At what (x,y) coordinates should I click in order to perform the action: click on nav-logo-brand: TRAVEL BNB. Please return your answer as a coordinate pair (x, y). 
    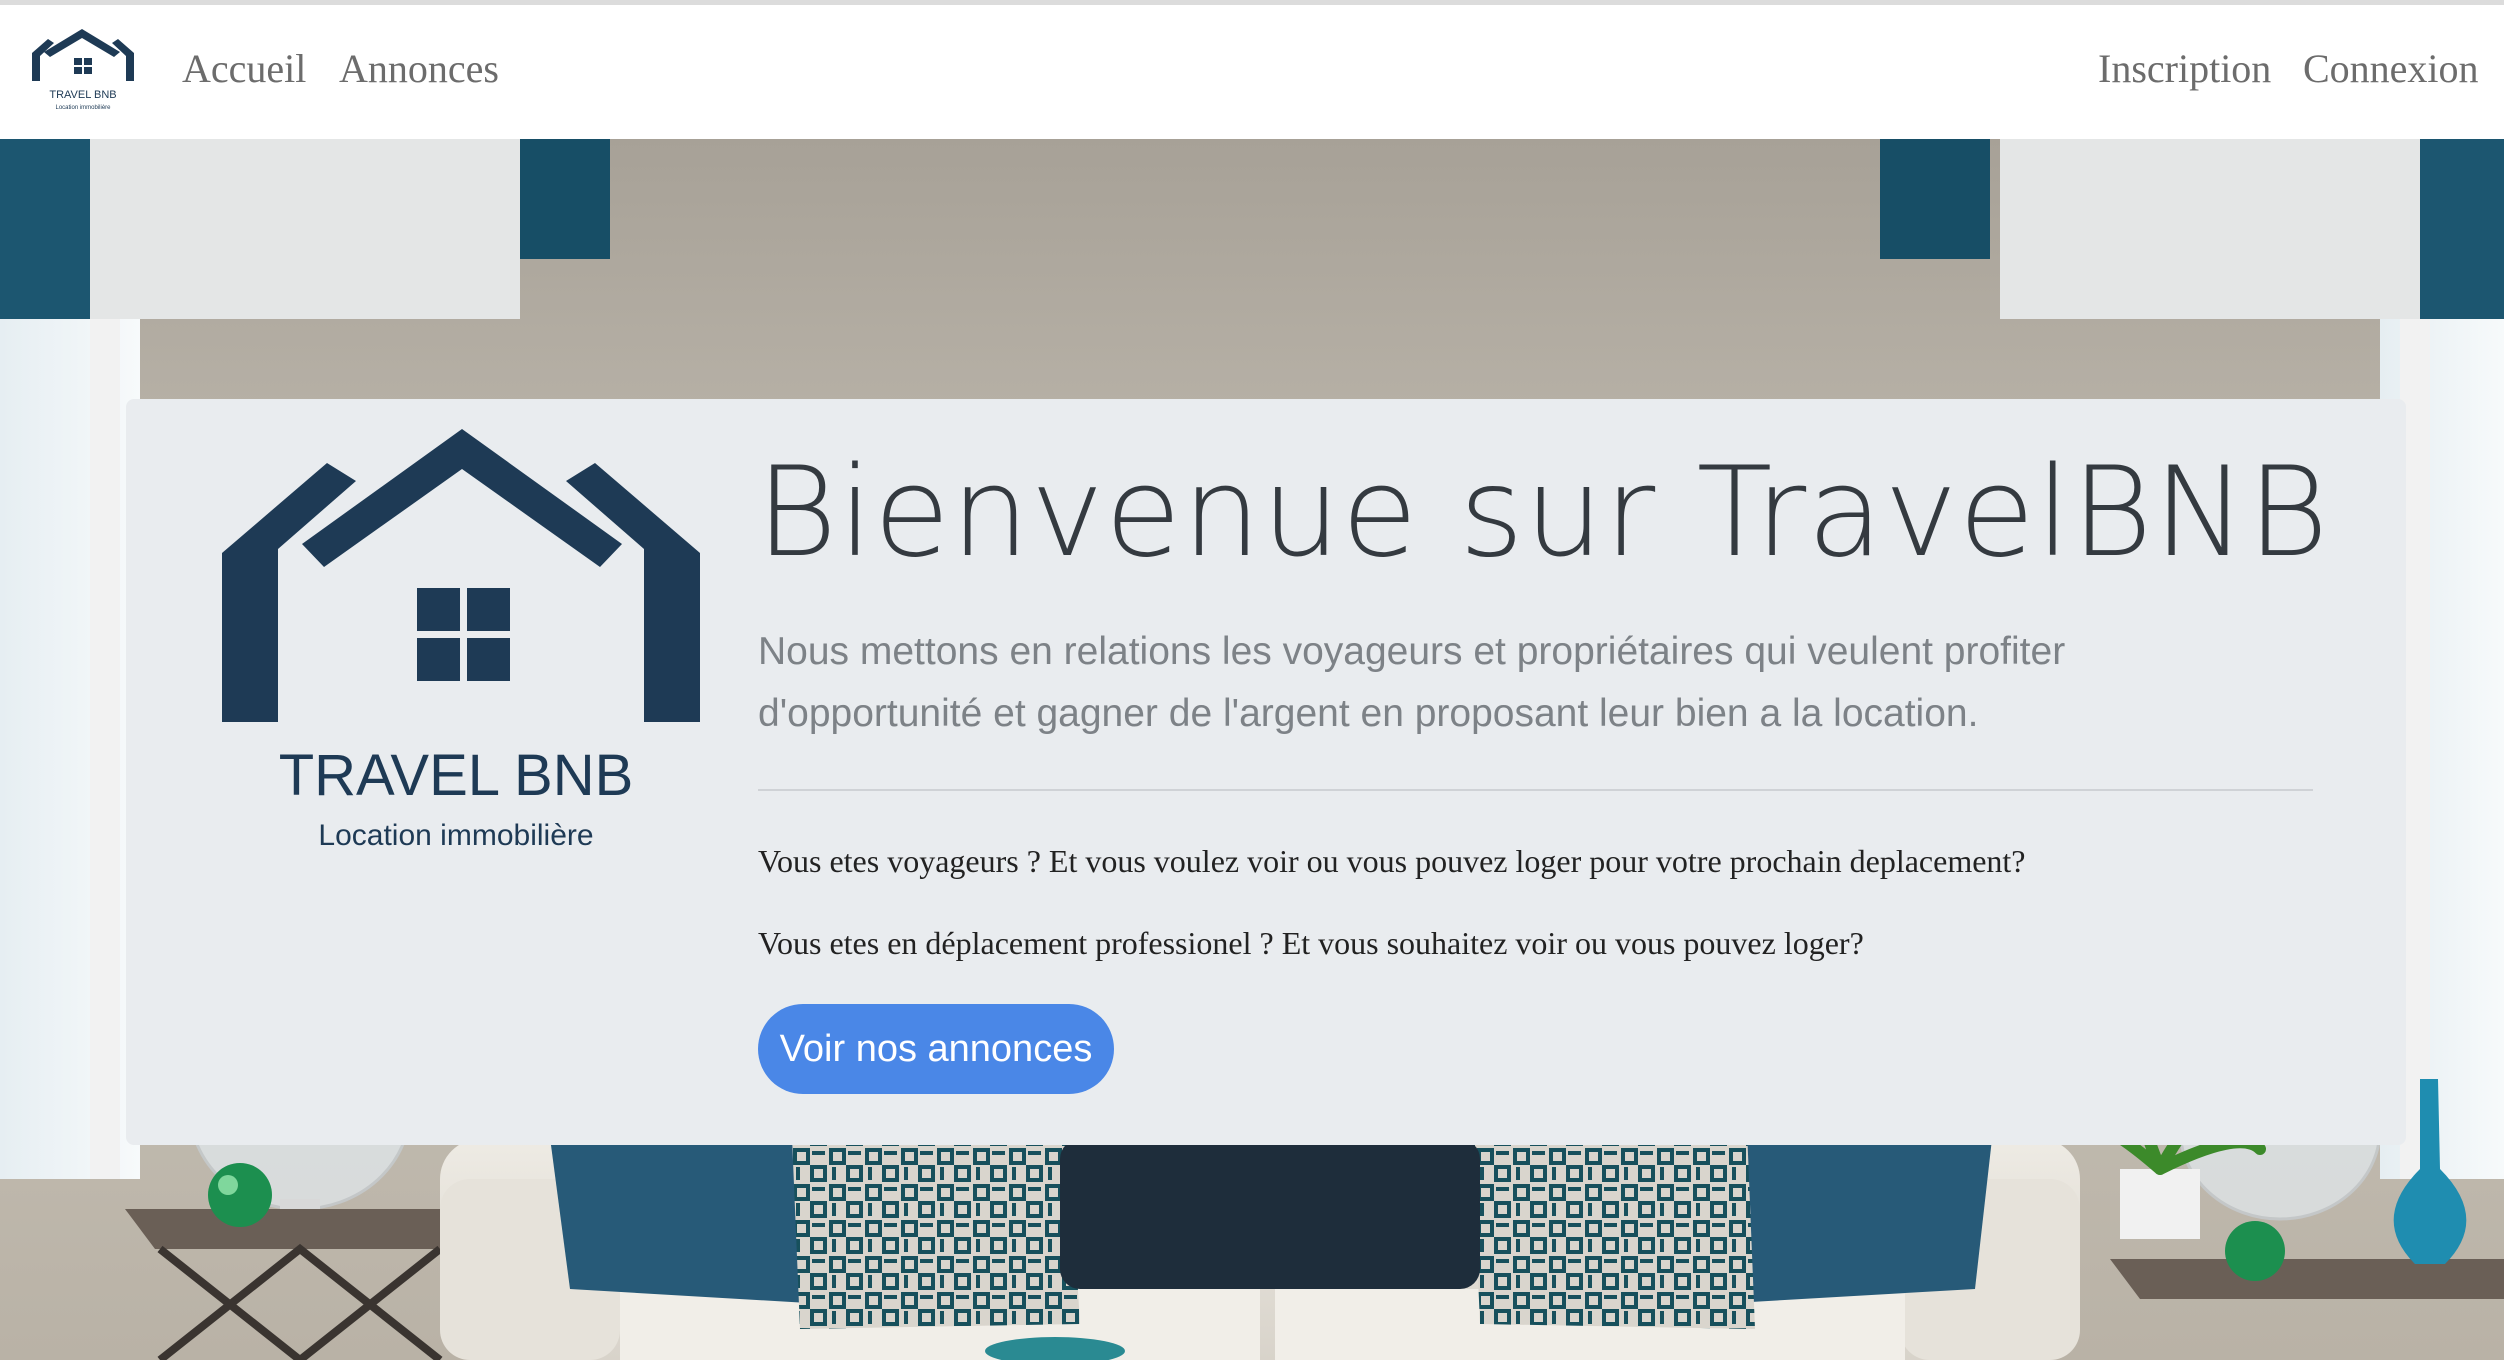
    Looking at the image, I should click on (82, 95).